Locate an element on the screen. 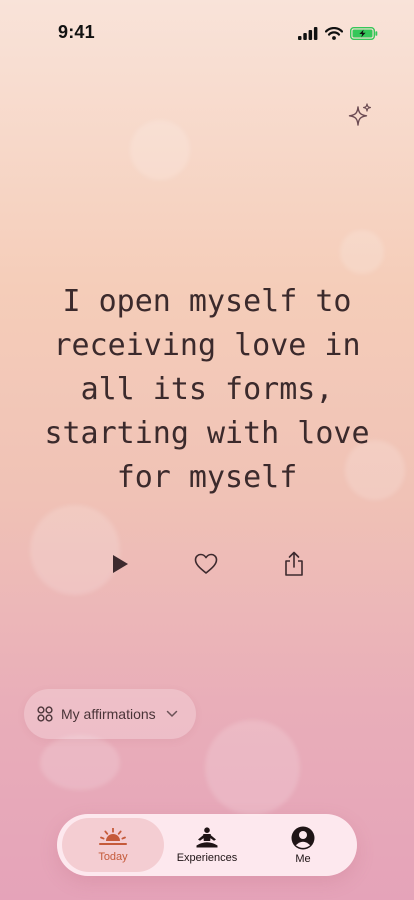 This screenshot has width=414, height=900. profile-icon is located at coordinates (303, 838).